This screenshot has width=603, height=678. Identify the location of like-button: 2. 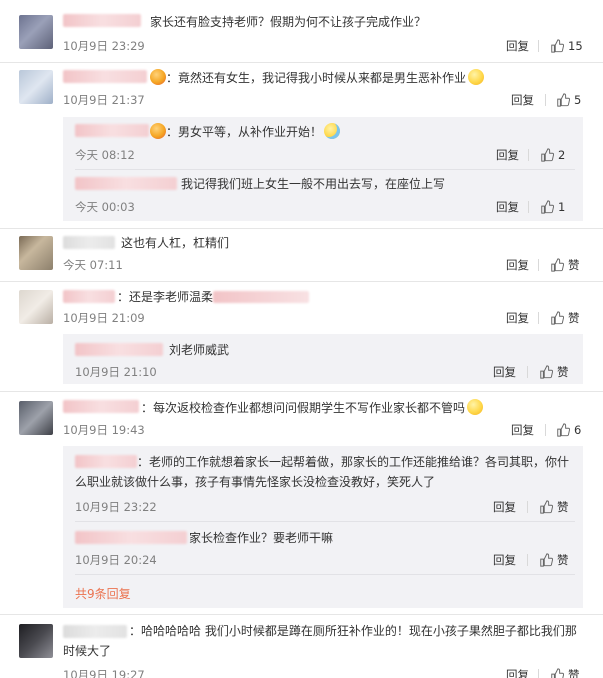
(552, 155).